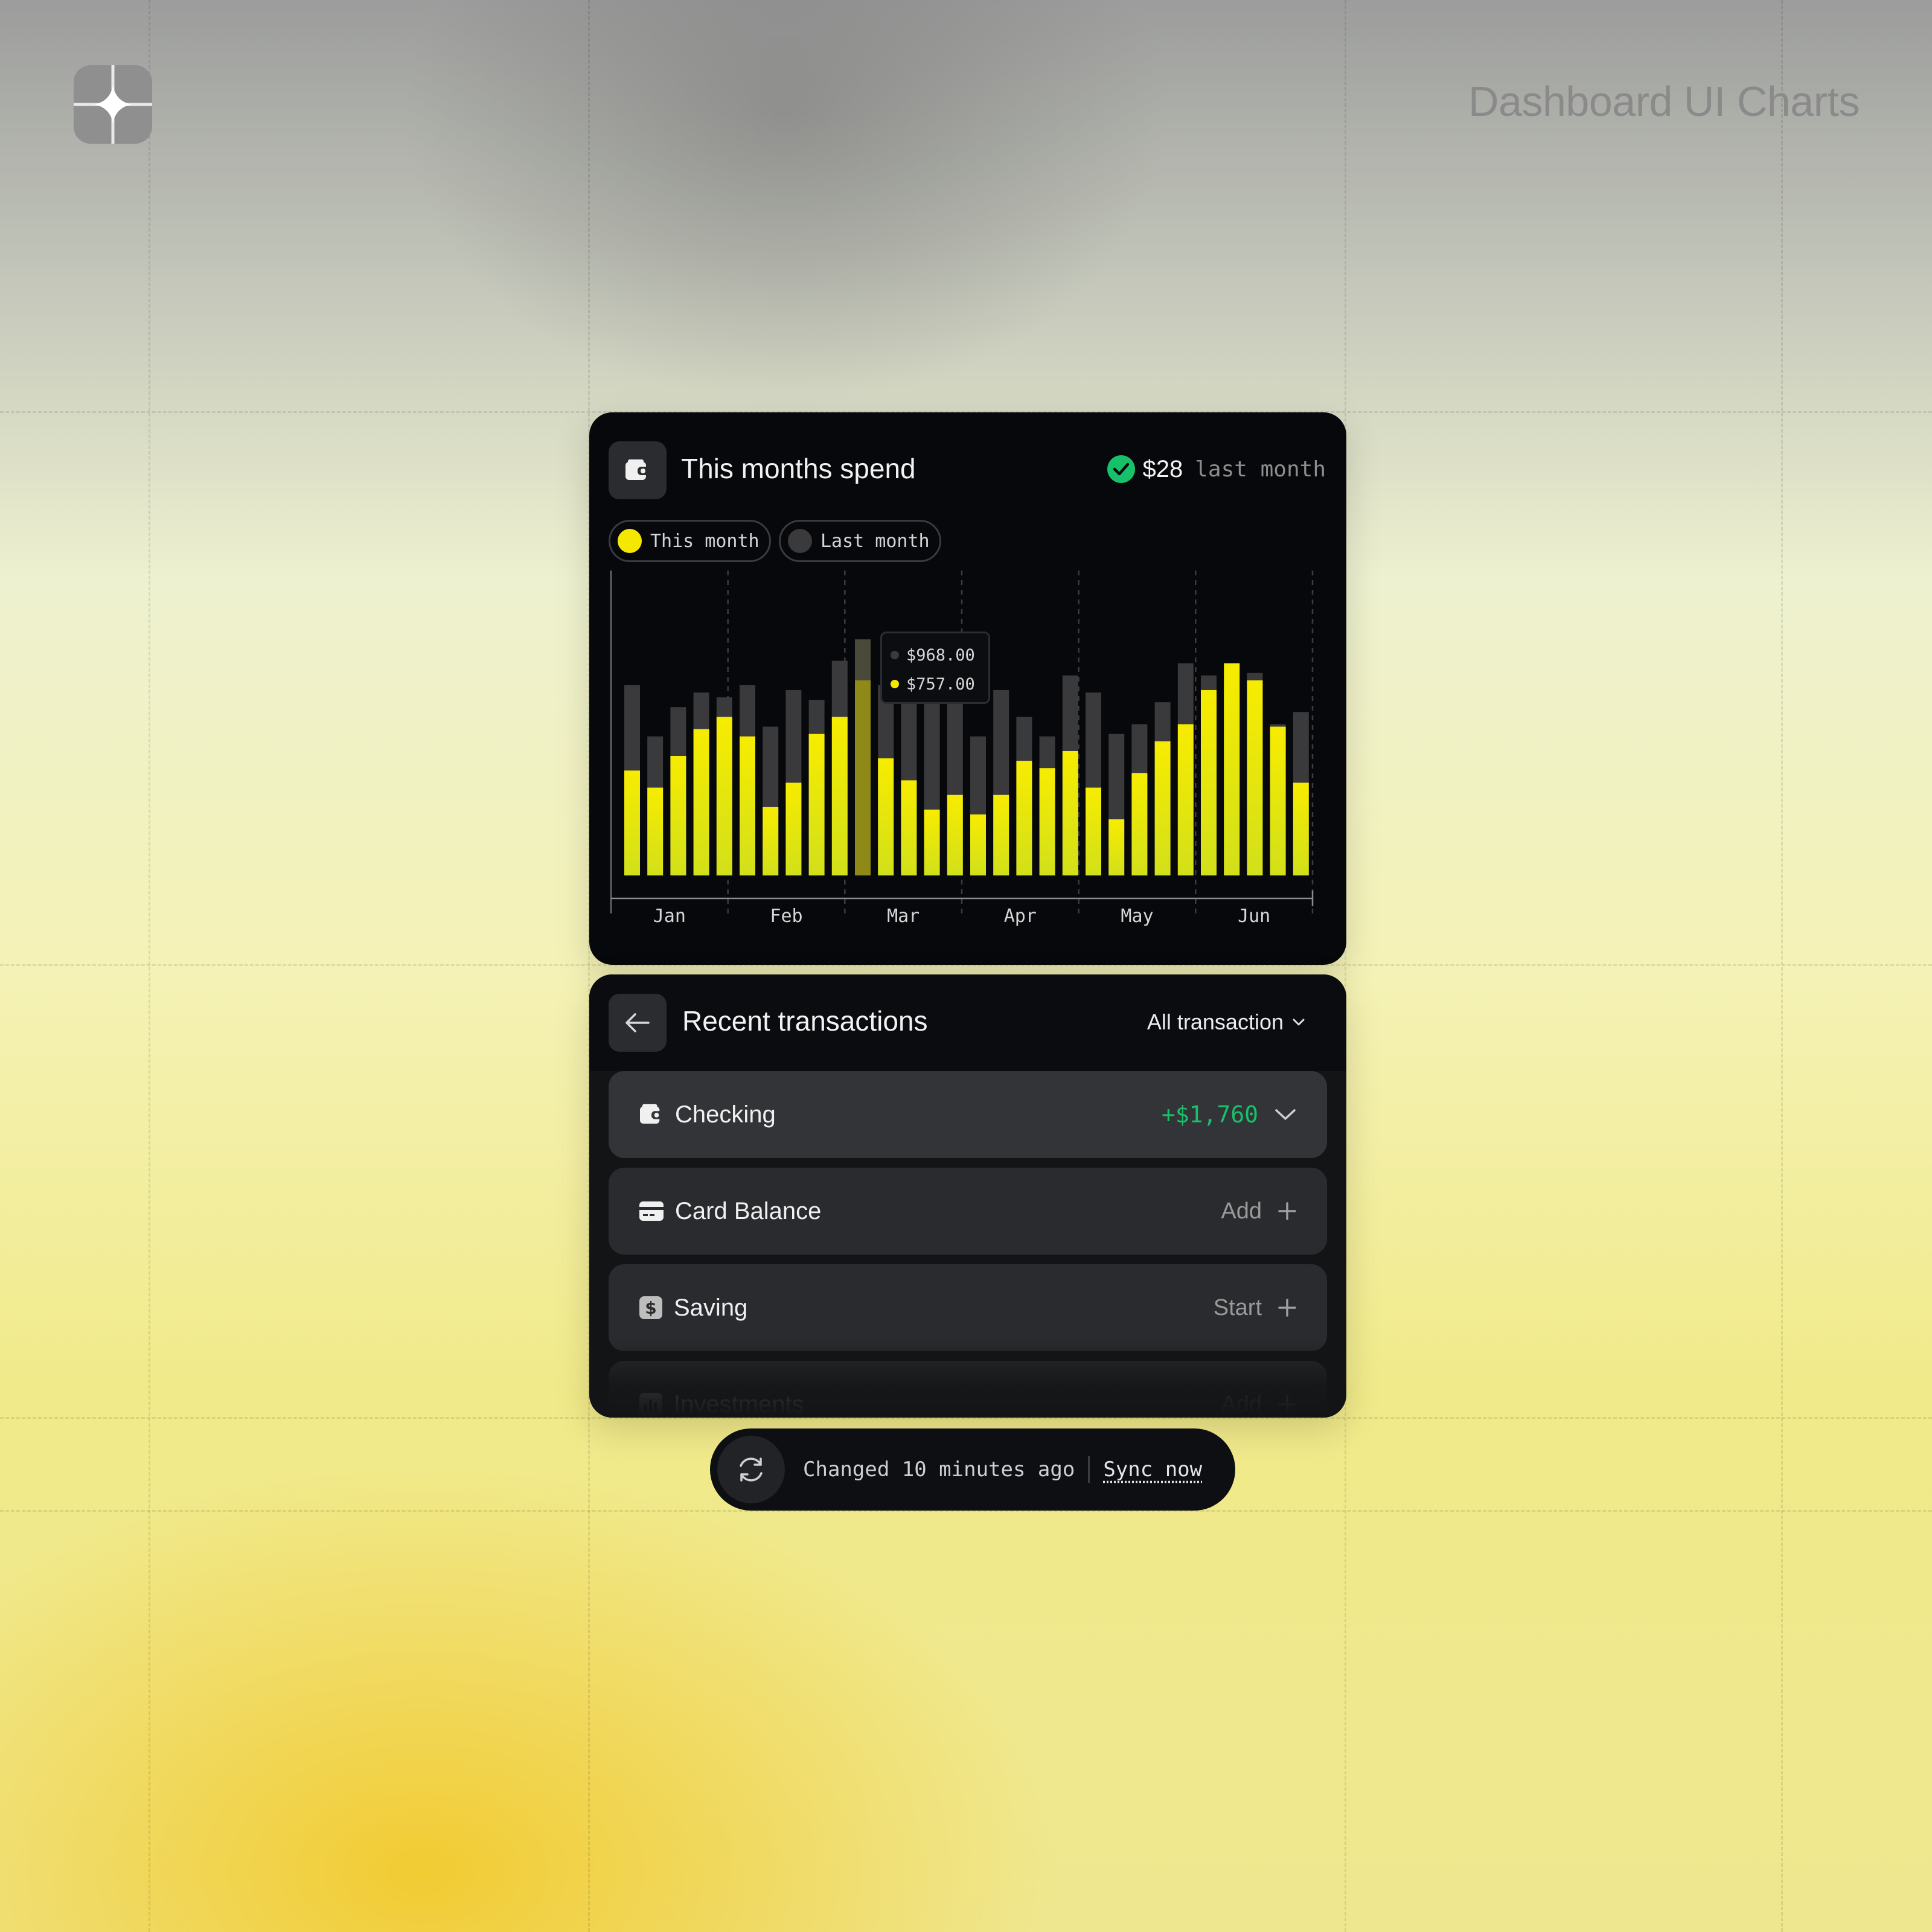 The image size is (1932, 1932). Describe the element at coordinates (786, 917) in the screenshot. I see `x-tick-label: Feb` at that location.